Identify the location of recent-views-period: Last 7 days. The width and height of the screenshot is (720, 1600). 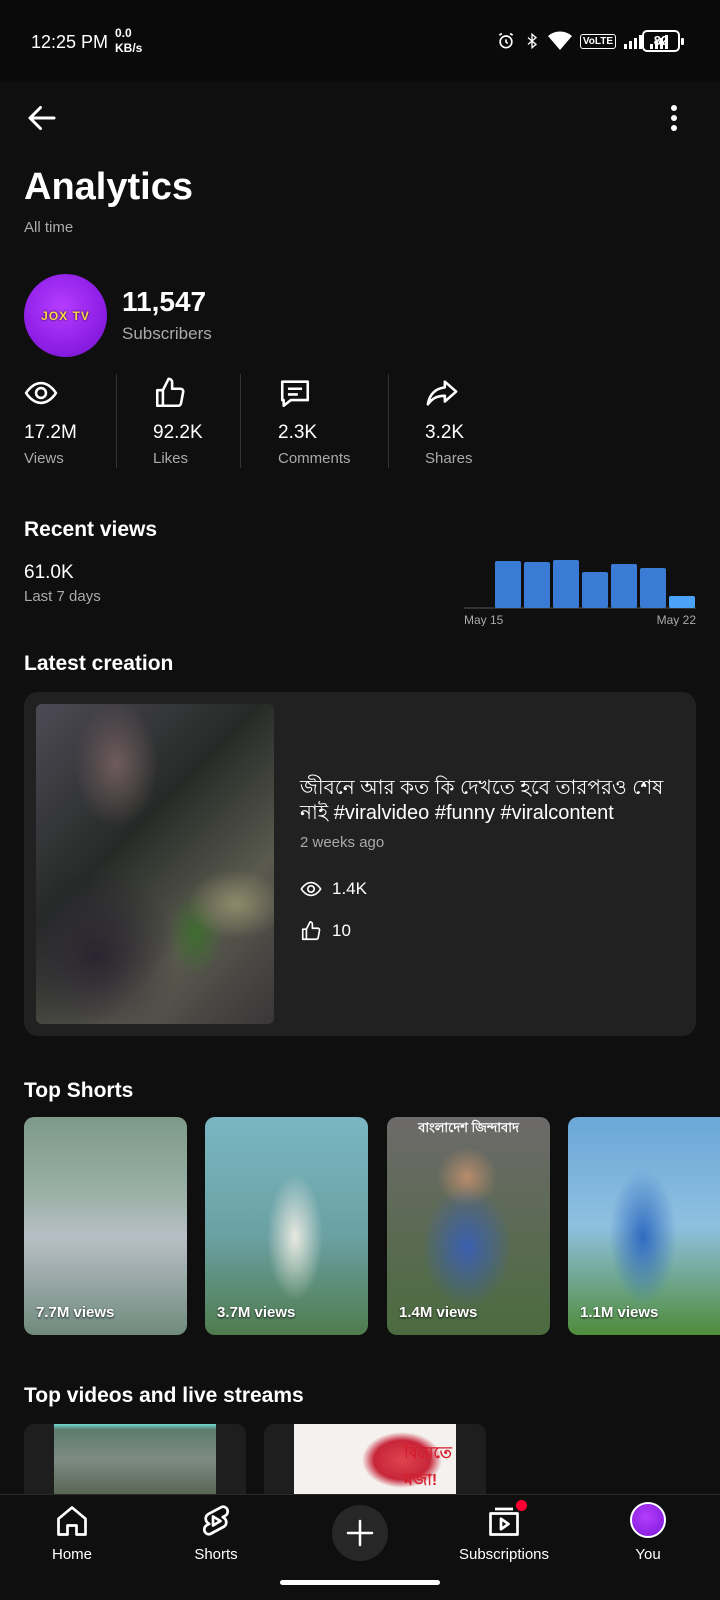
(62, 596).